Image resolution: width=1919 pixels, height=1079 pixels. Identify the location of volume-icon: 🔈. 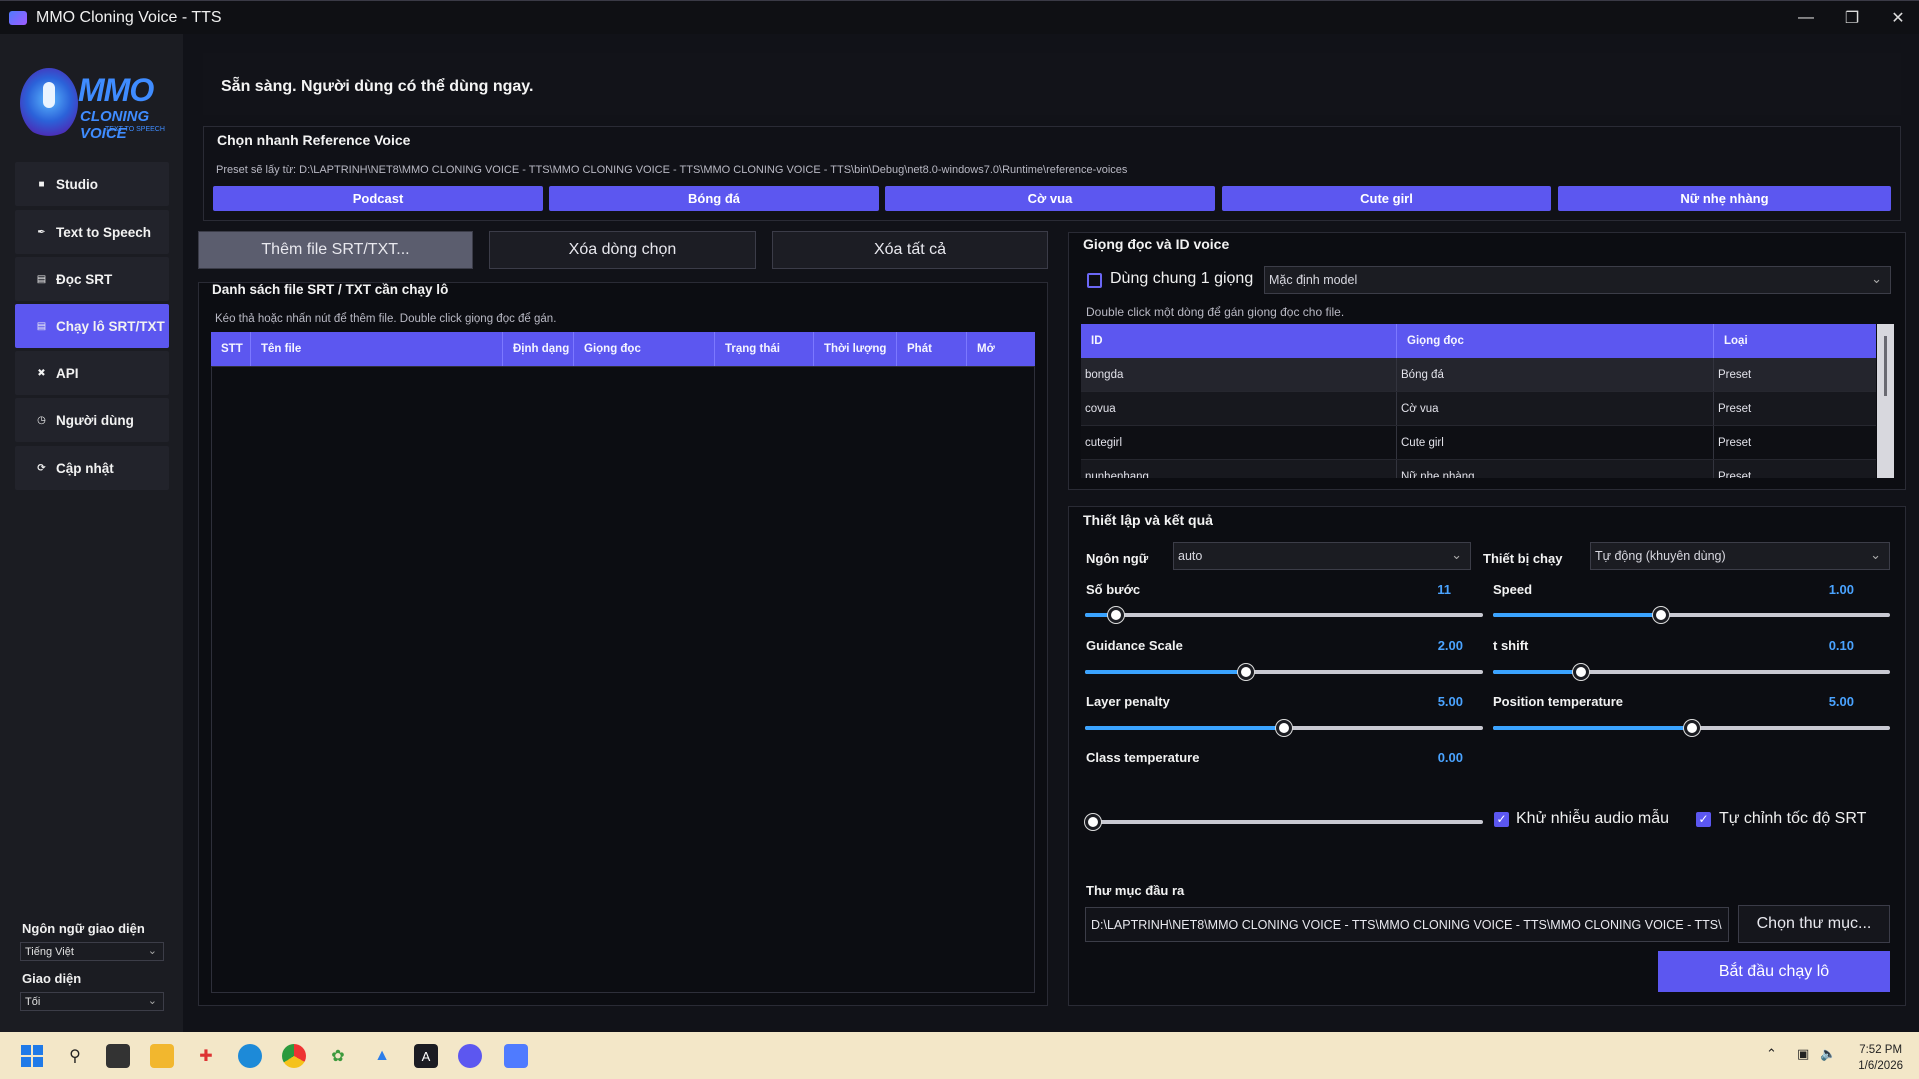
(1828, 1054).